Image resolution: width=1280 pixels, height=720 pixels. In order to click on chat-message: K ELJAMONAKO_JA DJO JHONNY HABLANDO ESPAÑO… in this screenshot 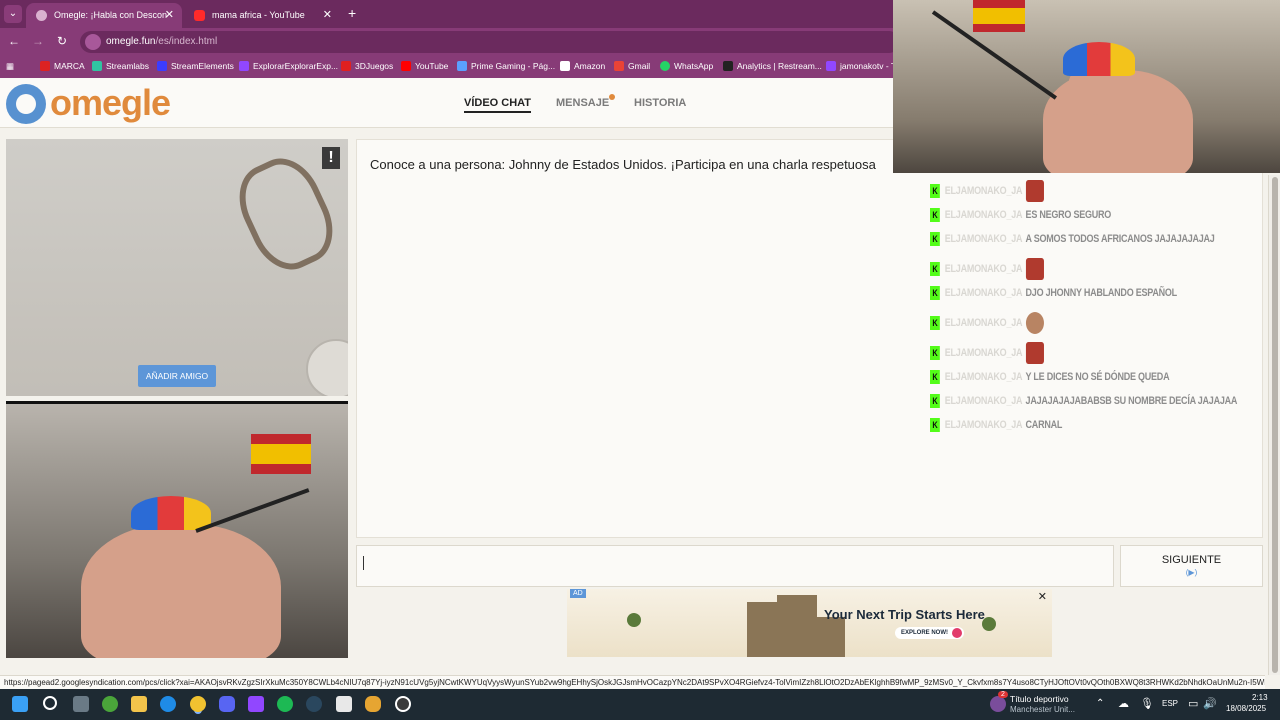, I will do `click(1053, 296)`.